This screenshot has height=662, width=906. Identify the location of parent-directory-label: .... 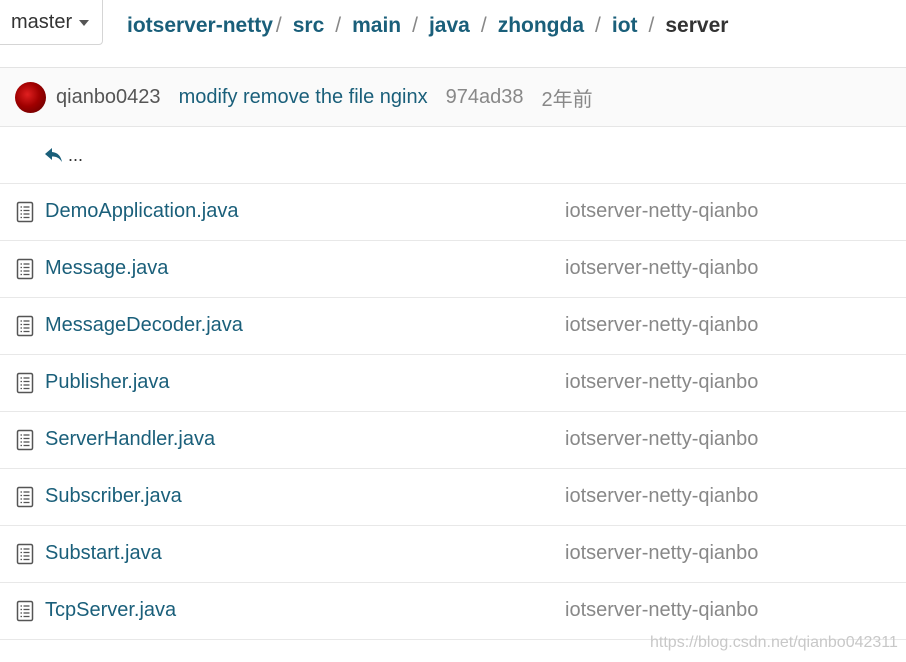
(76, 155).